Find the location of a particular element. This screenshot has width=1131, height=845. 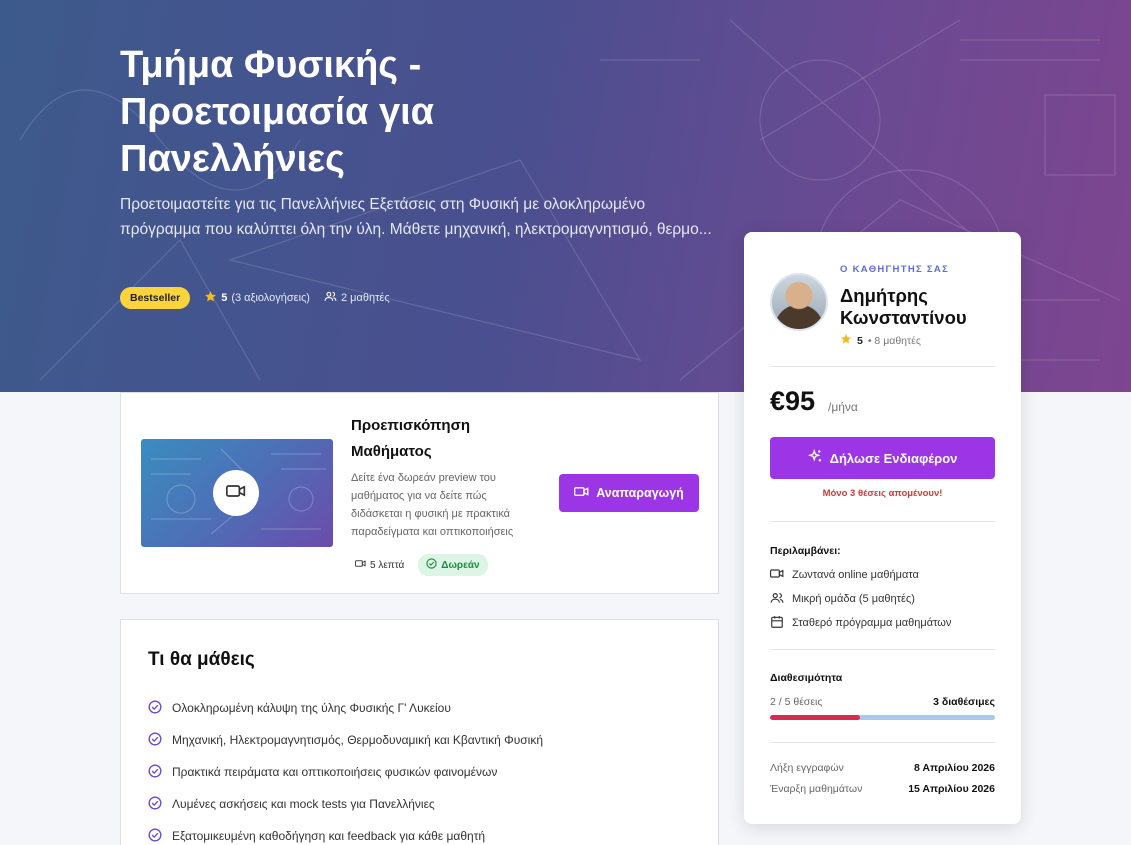

duration-label: 5 λεπτά is located at coordinates (387, 565).